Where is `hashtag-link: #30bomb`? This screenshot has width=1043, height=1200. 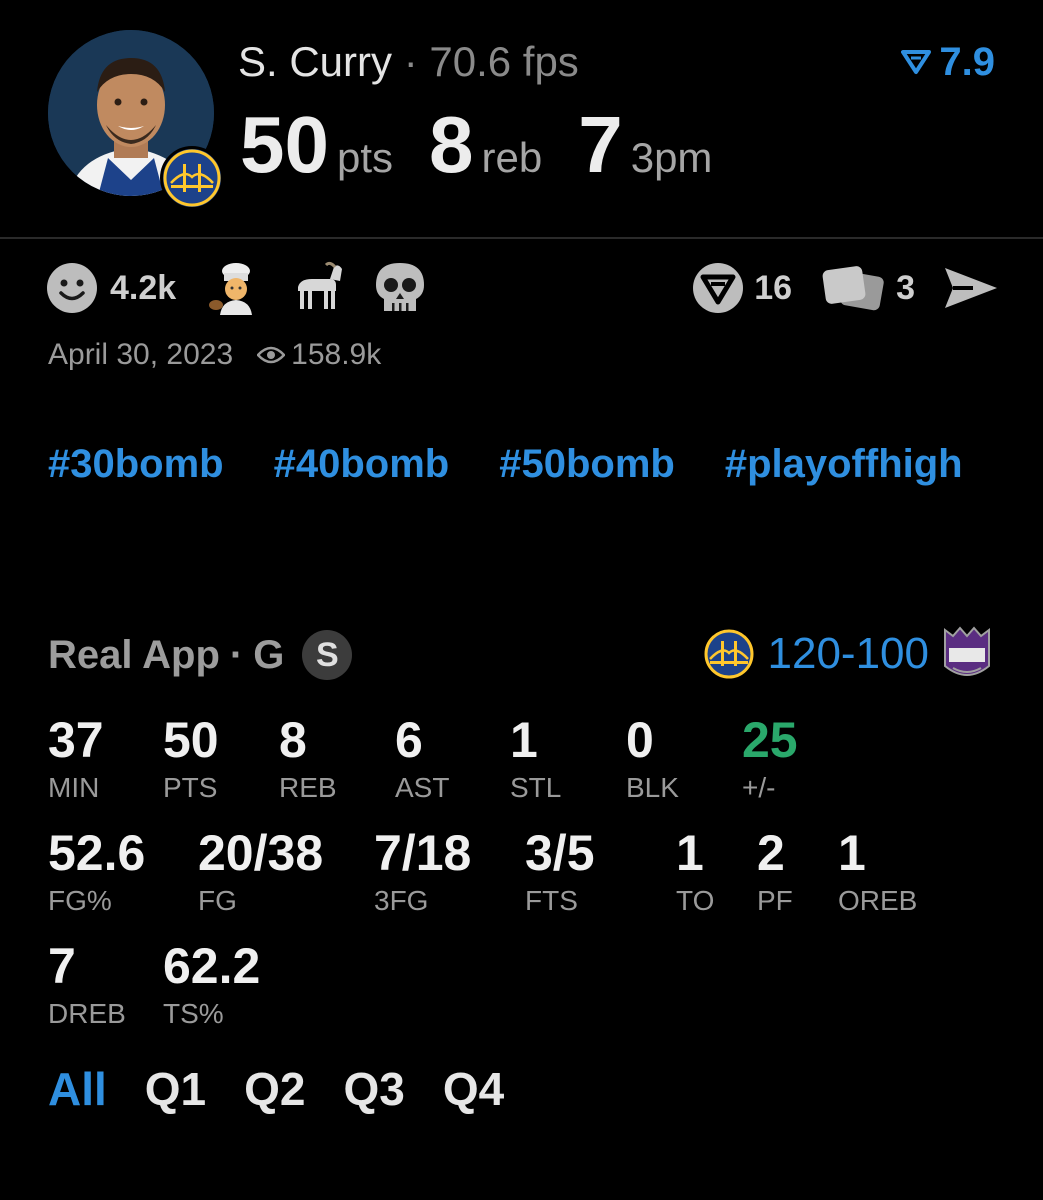
hashtag-link: #30bomb is located at coordinates (136, 464).